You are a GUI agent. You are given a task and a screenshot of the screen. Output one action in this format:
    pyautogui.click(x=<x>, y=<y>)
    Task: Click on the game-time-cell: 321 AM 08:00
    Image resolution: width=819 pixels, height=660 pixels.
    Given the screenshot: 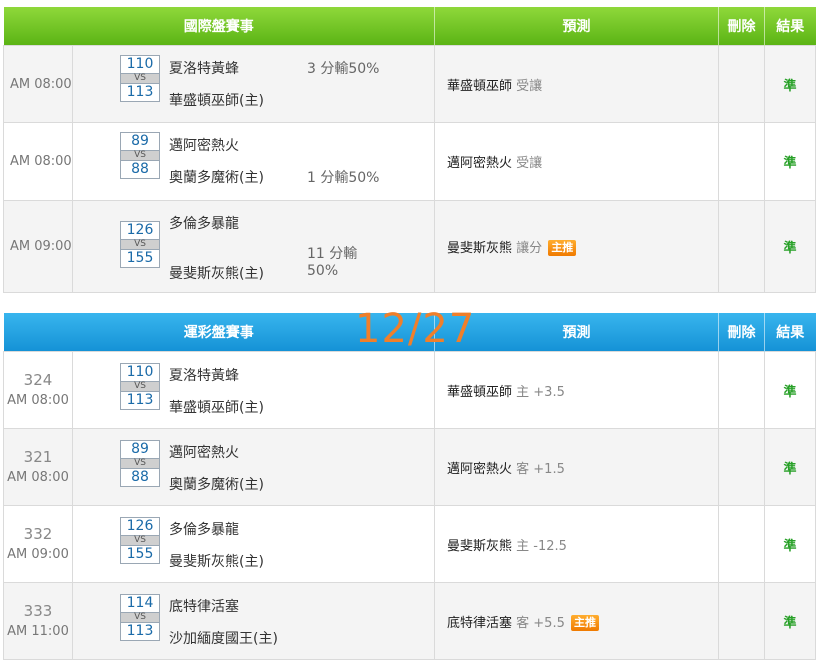 What is the action you would take?
    pyautogui.click(x=38, y=467)
    